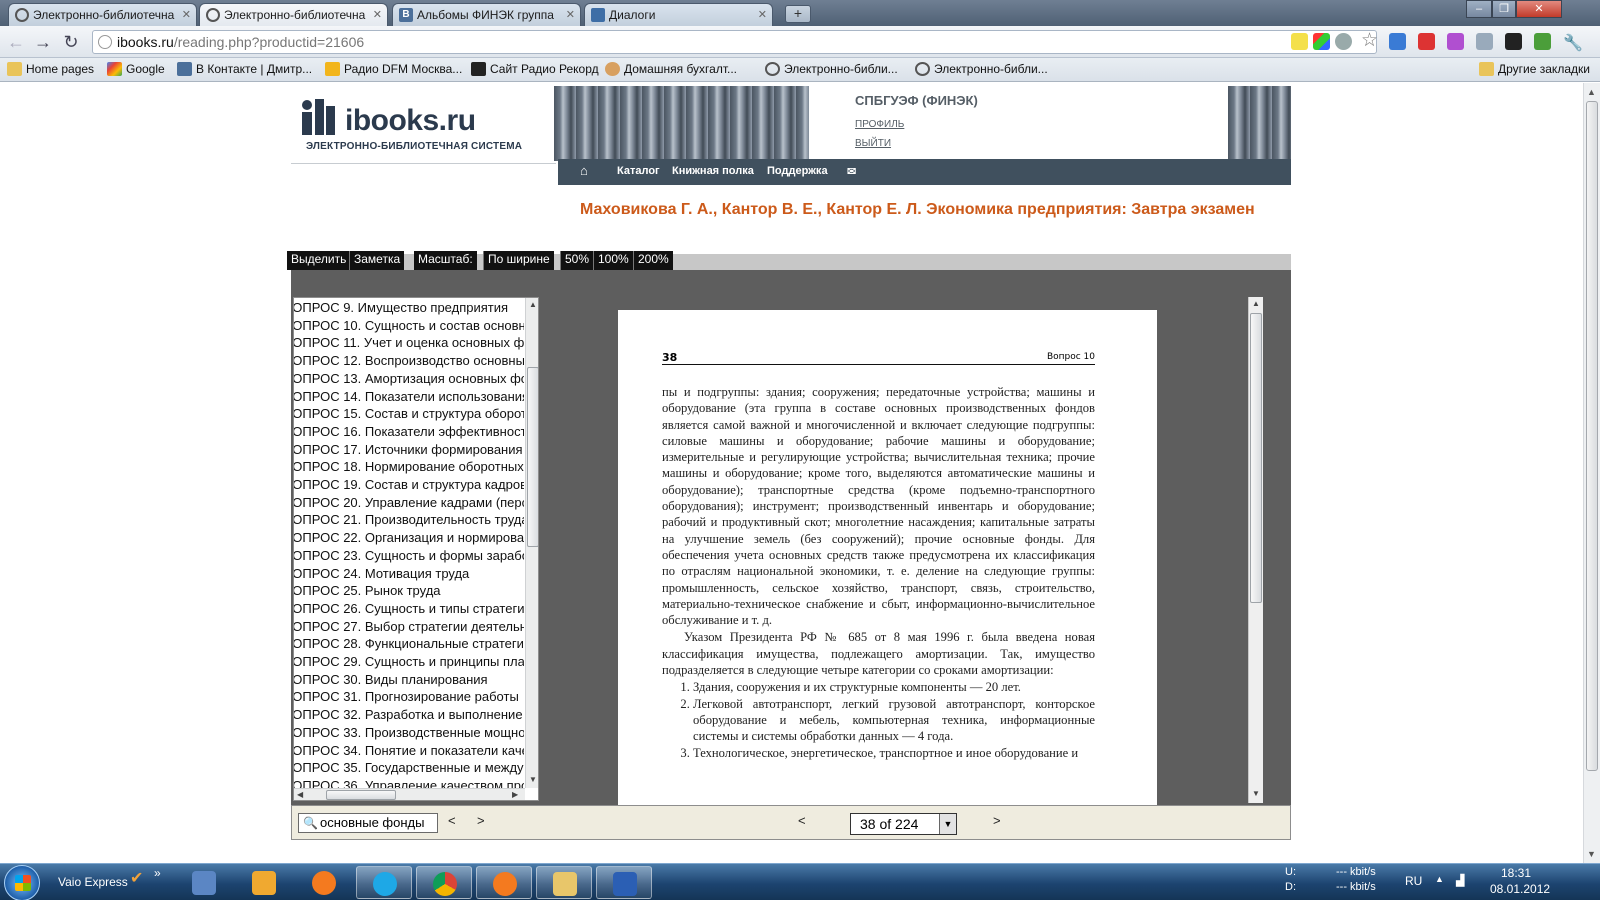 This screenshot has height=900, width=1600. I want to click on tab-vk-albums: B Альбомы ФИНЭК группа ✕, so click(486, 14).